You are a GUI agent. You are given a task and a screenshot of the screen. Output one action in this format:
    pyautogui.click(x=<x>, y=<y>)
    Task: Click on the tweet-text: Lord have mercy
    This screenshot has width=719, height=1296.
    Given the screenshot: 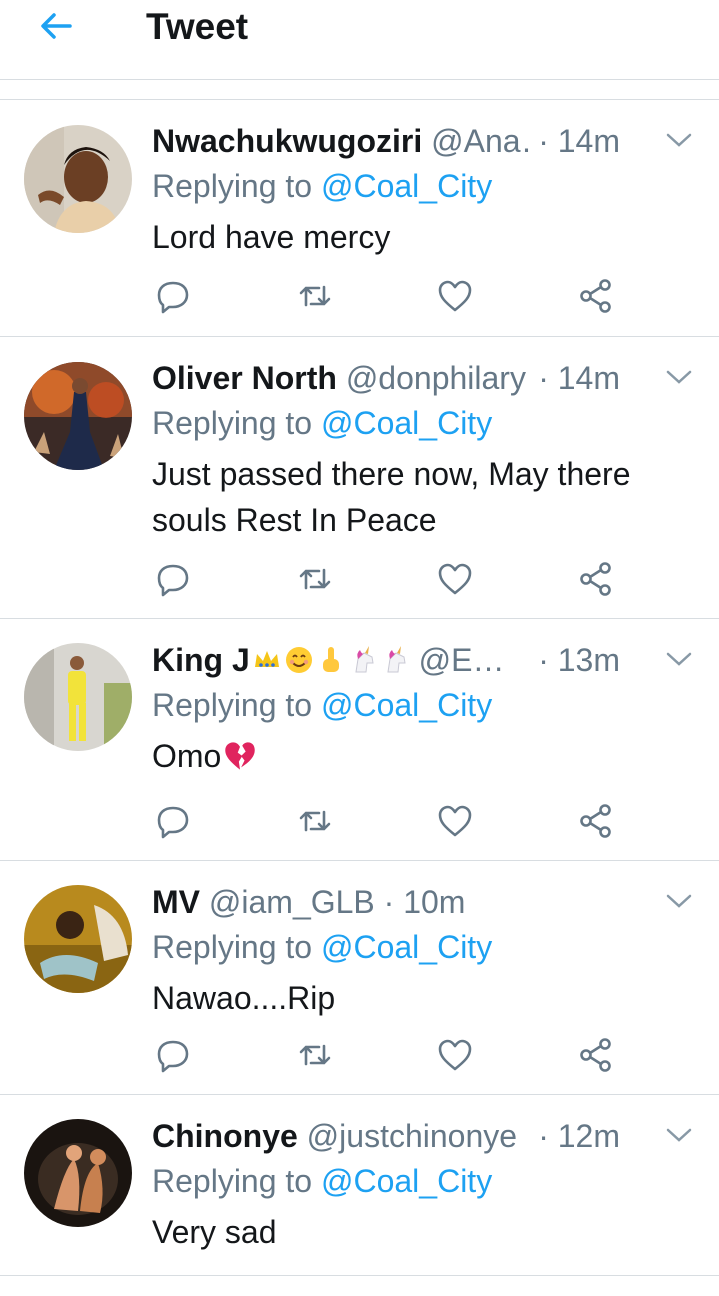 What is the action you would take?
    pyautogui.click(x=271, y=237)
    